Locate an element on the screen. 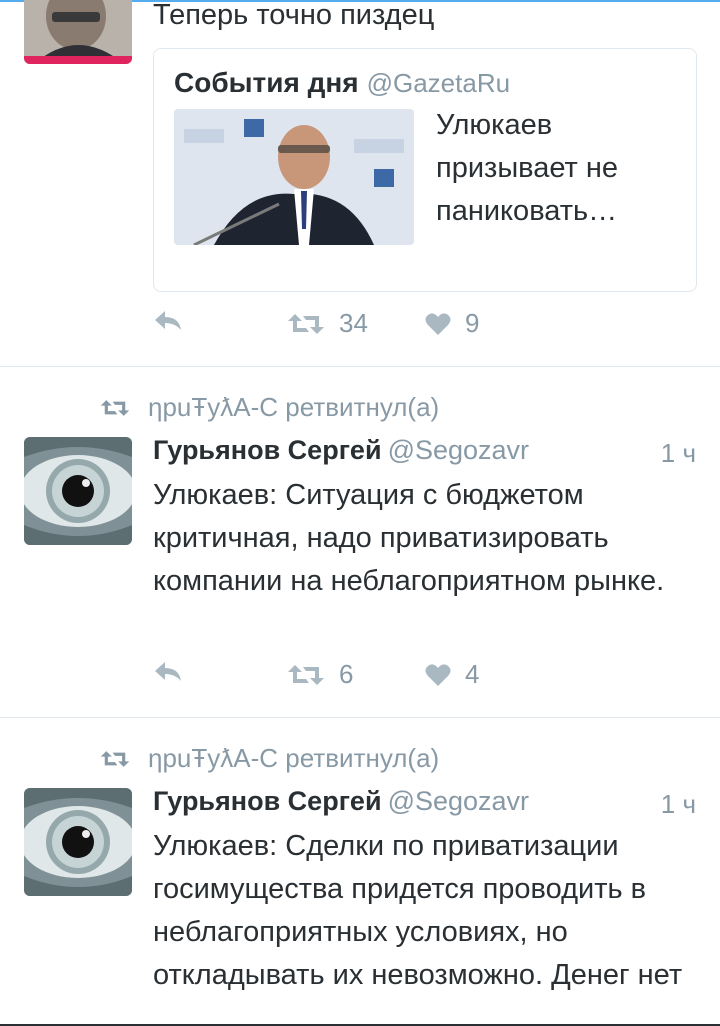 Image resolution: width=720 pixels, height=1026 pixels. like-button: 9 is located at coordinates (452, 323).